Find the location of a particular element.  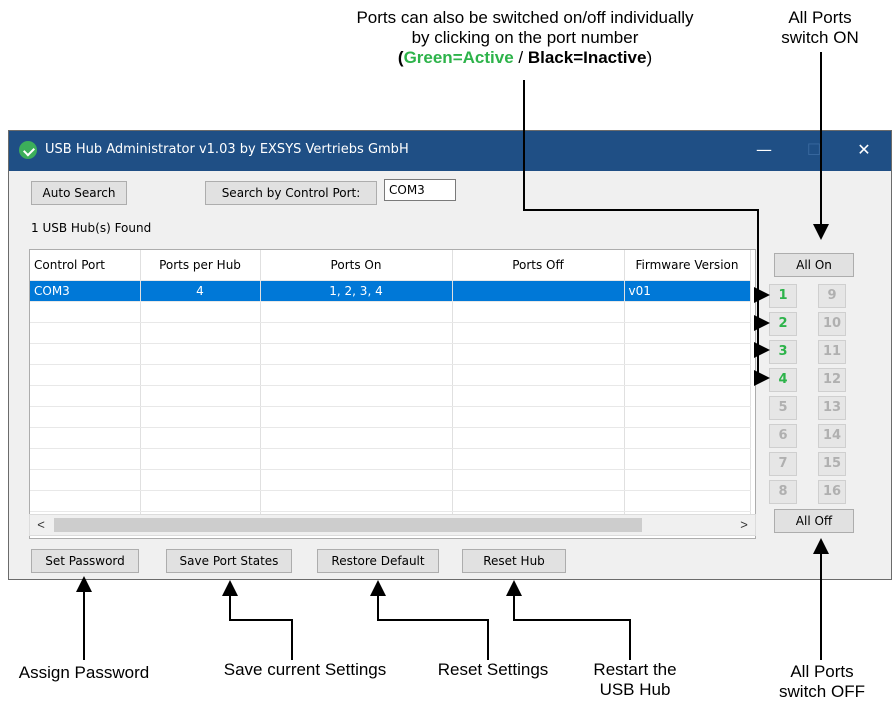

all-off-annotation: All Ports switch OFF is located at coordinates (822, 682).